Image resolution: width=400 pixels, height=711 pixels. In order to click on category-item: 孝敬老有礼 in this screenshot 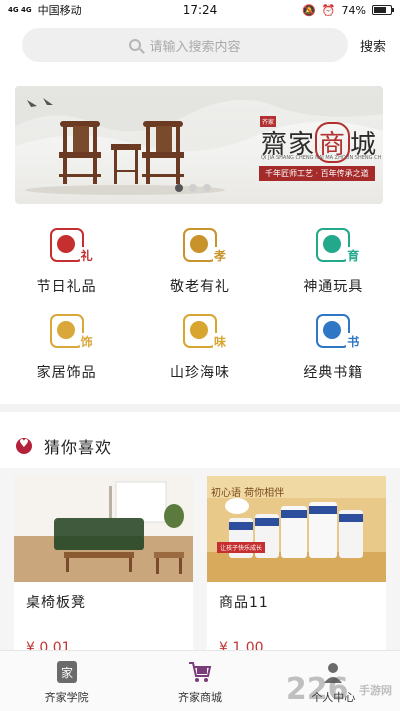, I will do `click(199, 263)`.